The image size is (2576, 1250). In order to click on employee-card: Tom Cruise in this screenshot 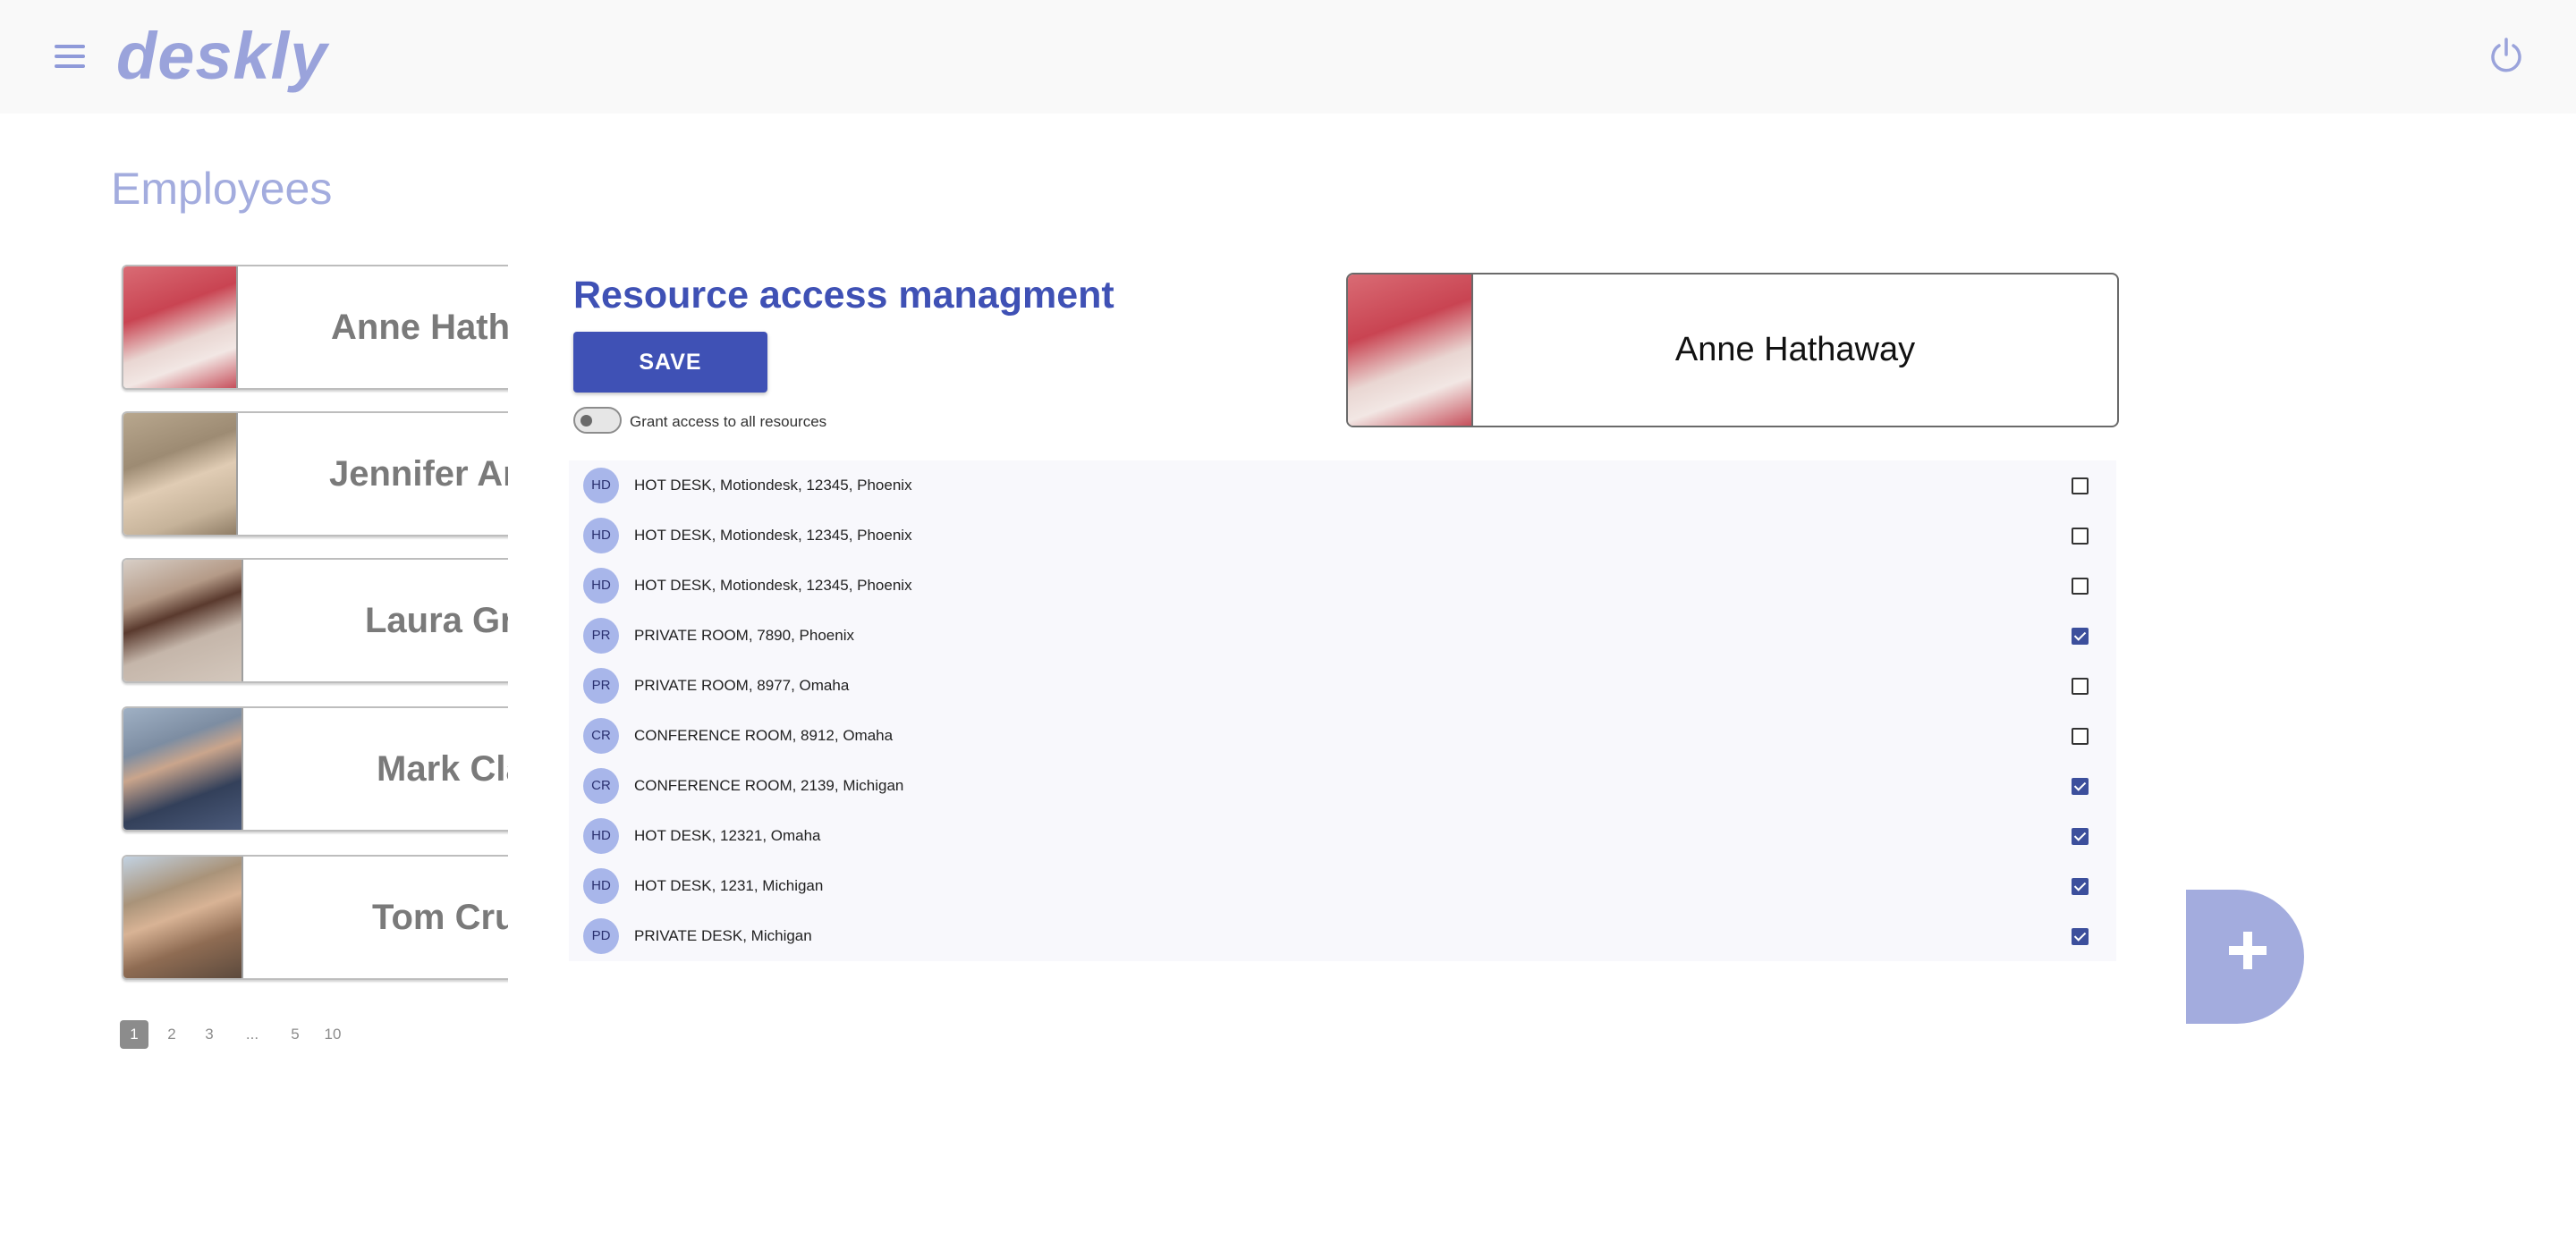, I will do `click(315, 918)`.